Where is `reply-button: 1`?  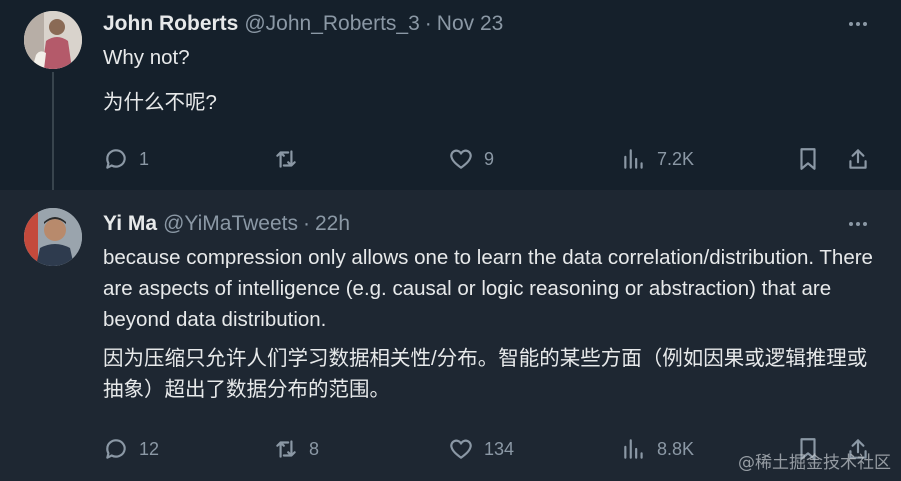 reply-button: 1 is located at coordinates (126, 159).